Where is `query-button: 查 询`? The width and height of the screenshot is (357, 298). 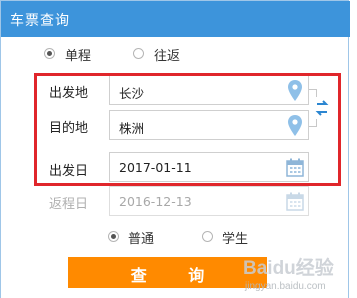 query-button: 查 询 is located at coordinates (167, 272).